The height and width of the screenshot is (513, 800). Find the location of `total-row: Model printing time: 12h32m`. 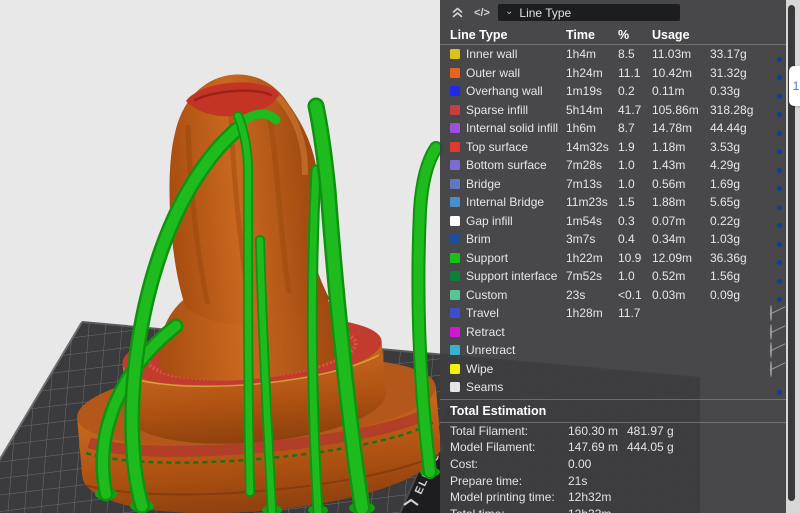

total-row: Model printing time: 12h32m is located at coordinates (613, 497).